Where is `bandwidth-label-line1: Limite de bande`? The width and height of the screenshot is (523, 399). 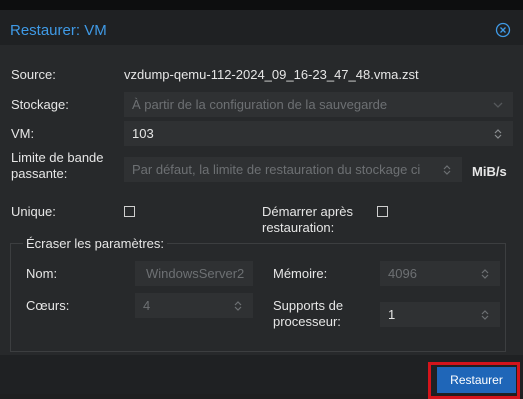 bandwidth-label-line1: Limite de bande is located at coordinates (57, 157).